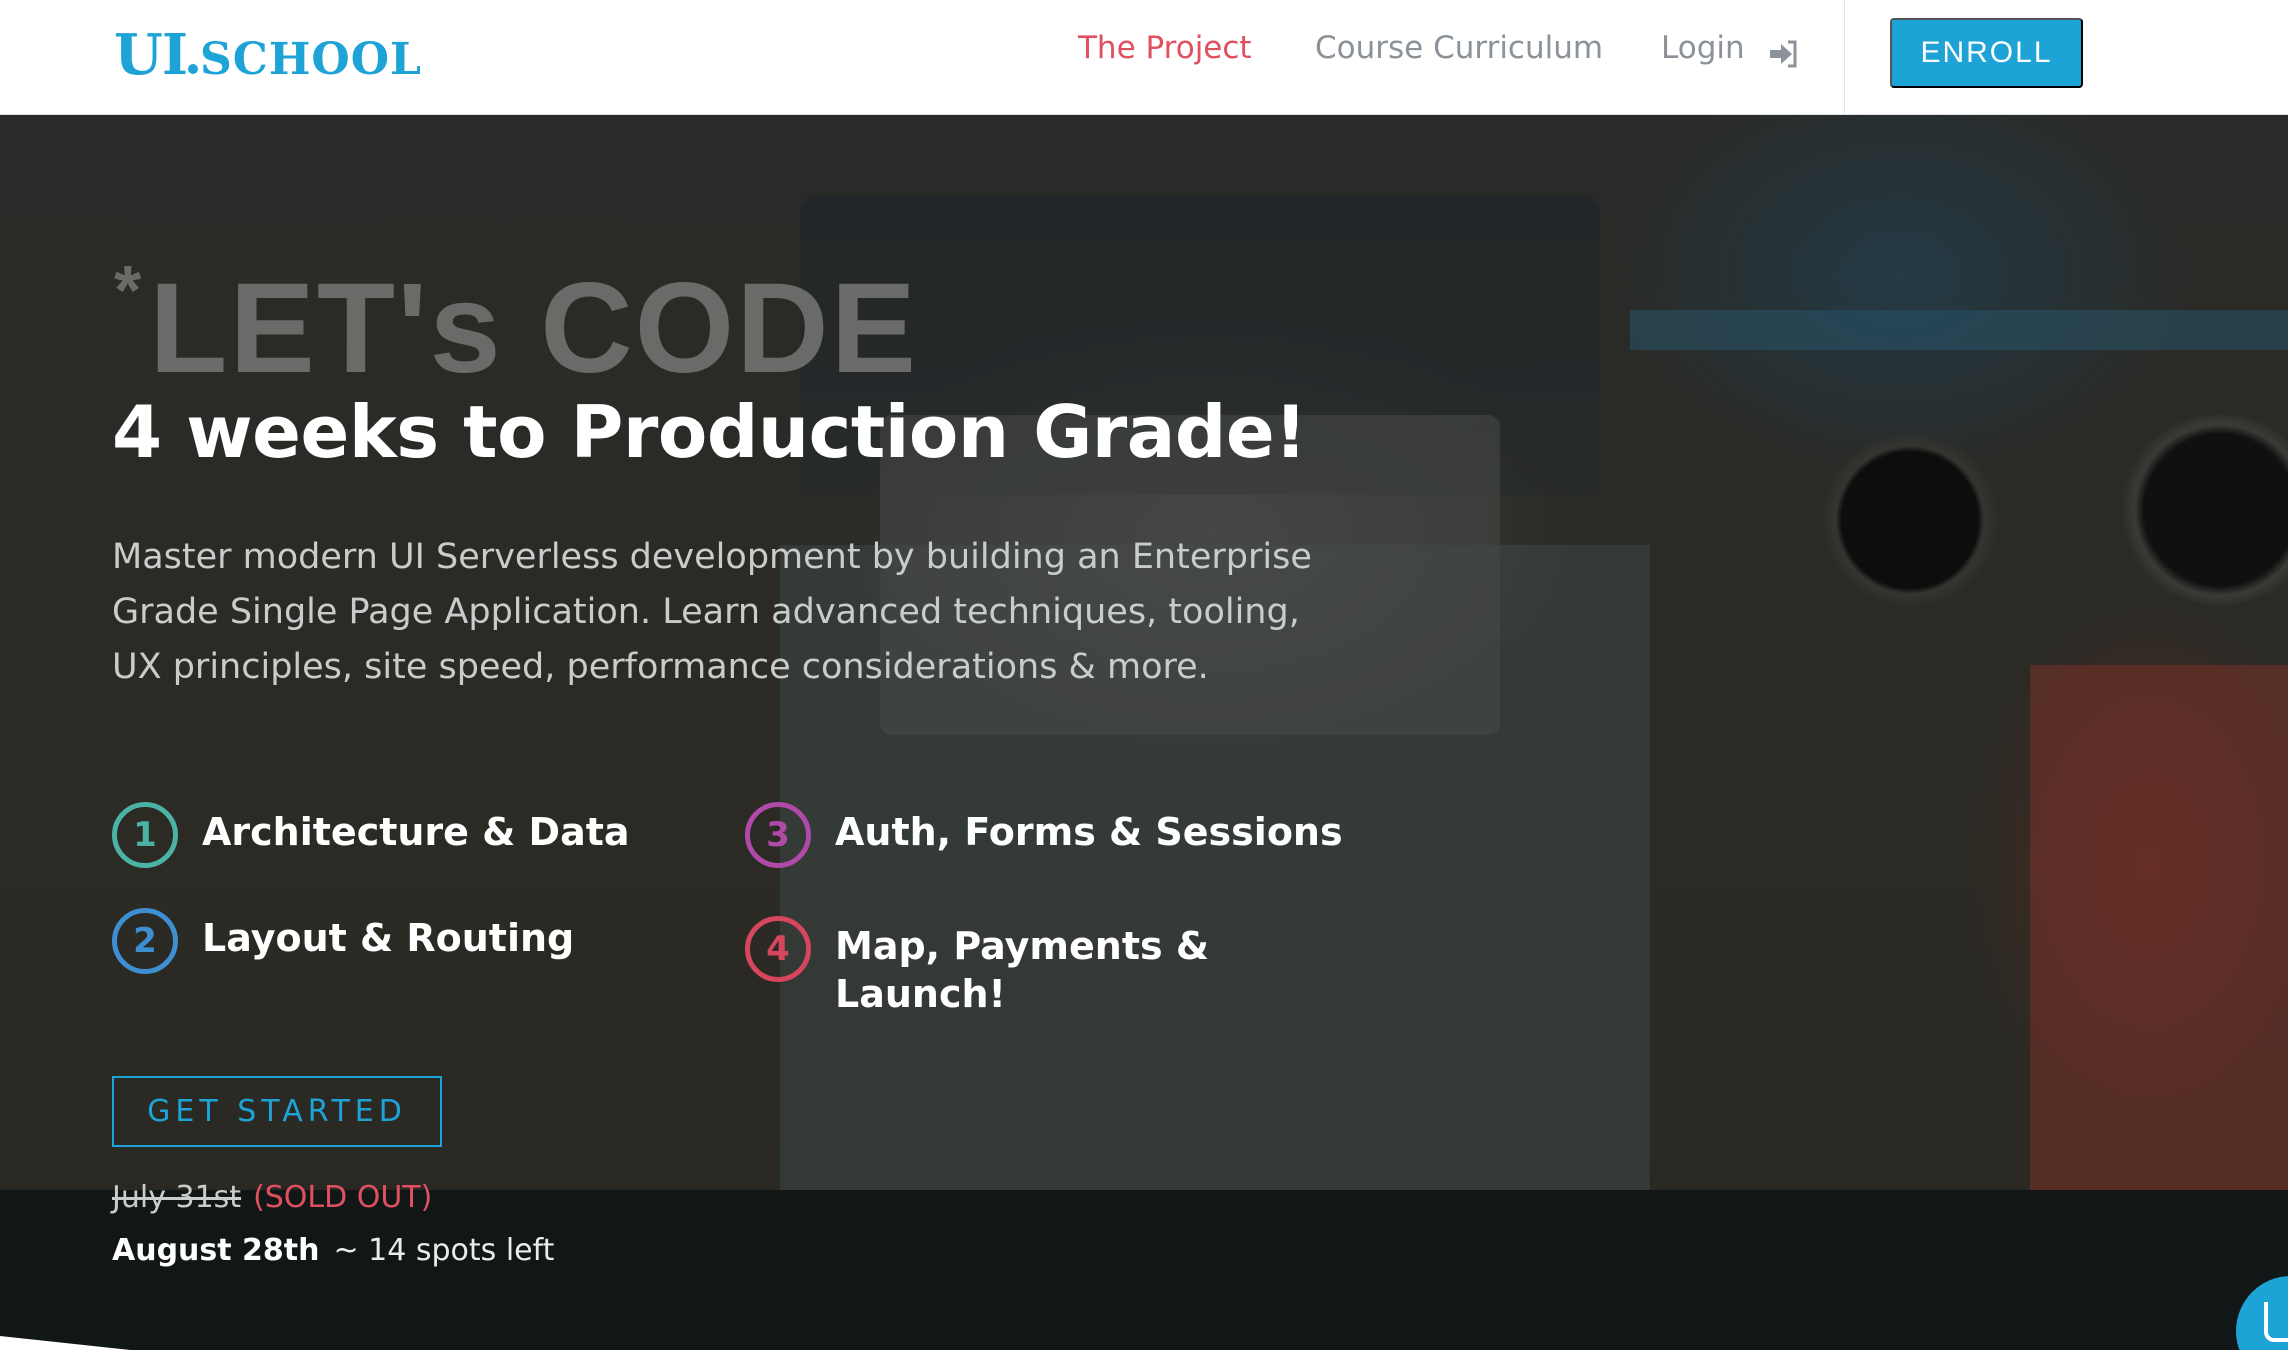 This screenshot has width=2288, height=1350. Describe the element at coordinates (277, 1111) in the screenshot. I see `get-started-button: GET STARTED` at that location.